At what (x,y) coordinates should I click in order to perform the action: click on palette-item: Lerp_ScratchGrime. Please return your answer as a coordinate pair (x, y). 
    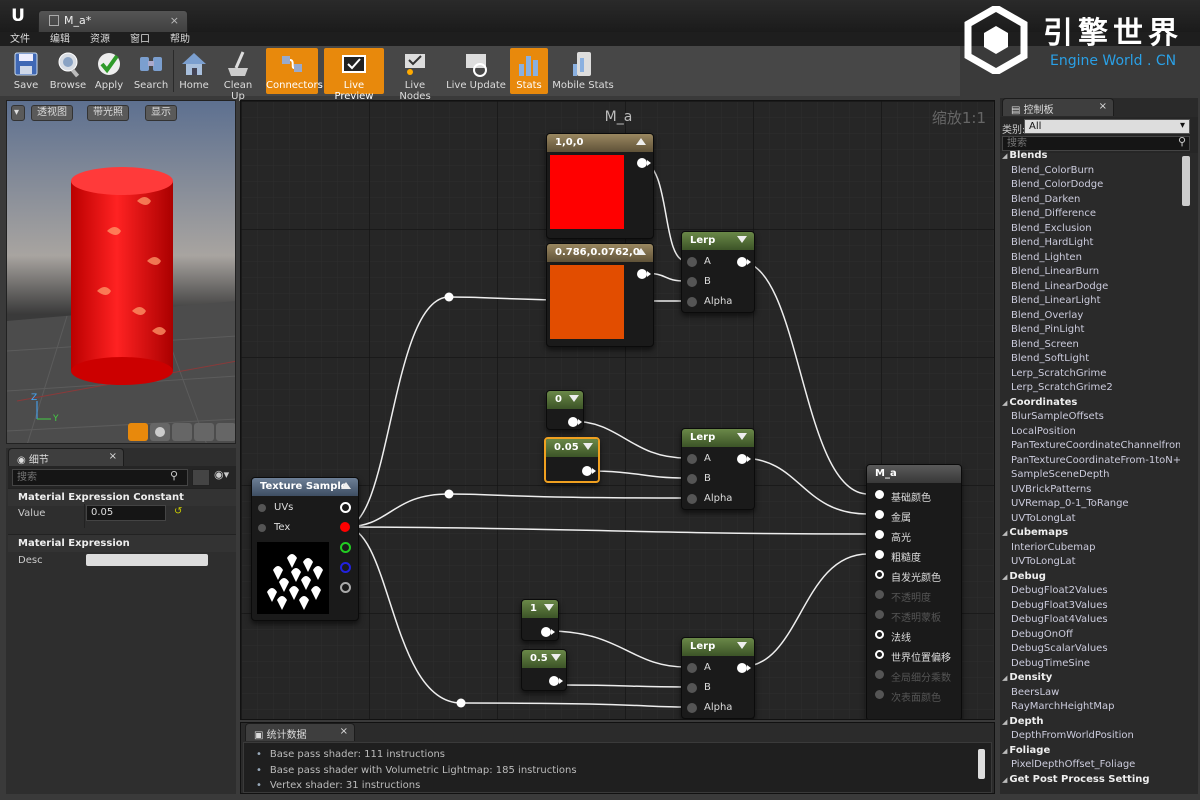
    Looking at the image, I should click on (1090, 375).